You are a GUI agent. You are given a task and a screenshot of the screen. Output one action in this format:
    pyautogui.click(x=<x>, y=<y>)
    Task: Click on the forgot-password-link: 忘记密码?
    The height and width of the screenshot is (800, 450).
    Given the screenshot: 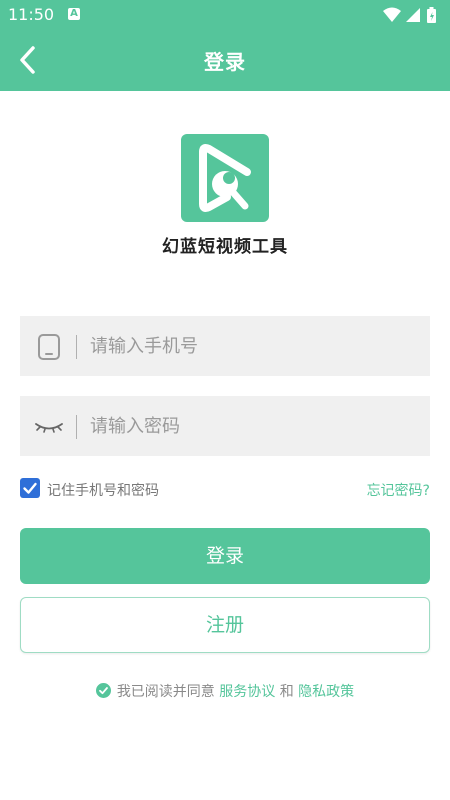 What is the action you would take?
    pyautogui.click(x=398, y=490)
    